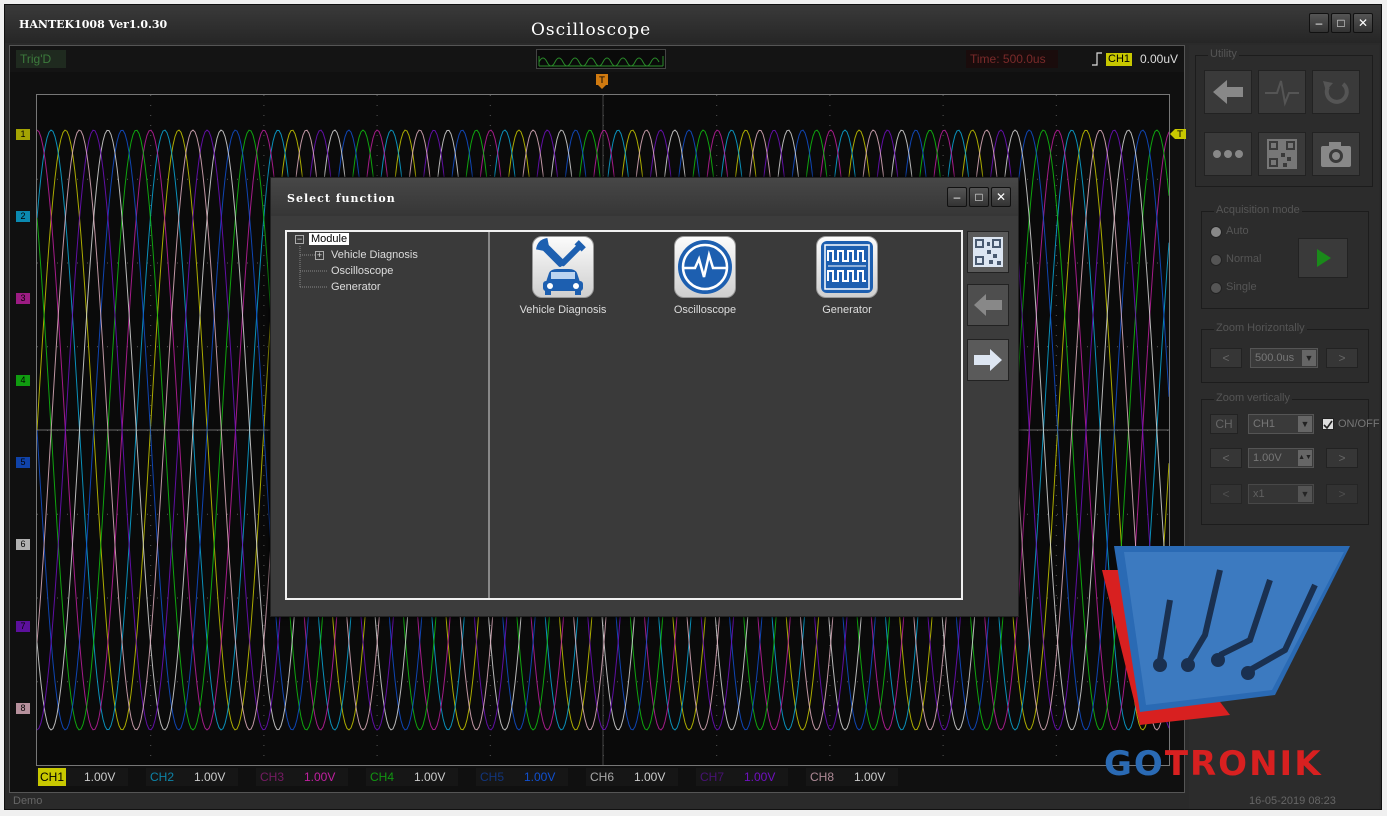  What do you see at coordinates (1292, 801) in the screenshot?
I see `datetime: 16-05-2019 08:23` at bounding box center [1292, 801].